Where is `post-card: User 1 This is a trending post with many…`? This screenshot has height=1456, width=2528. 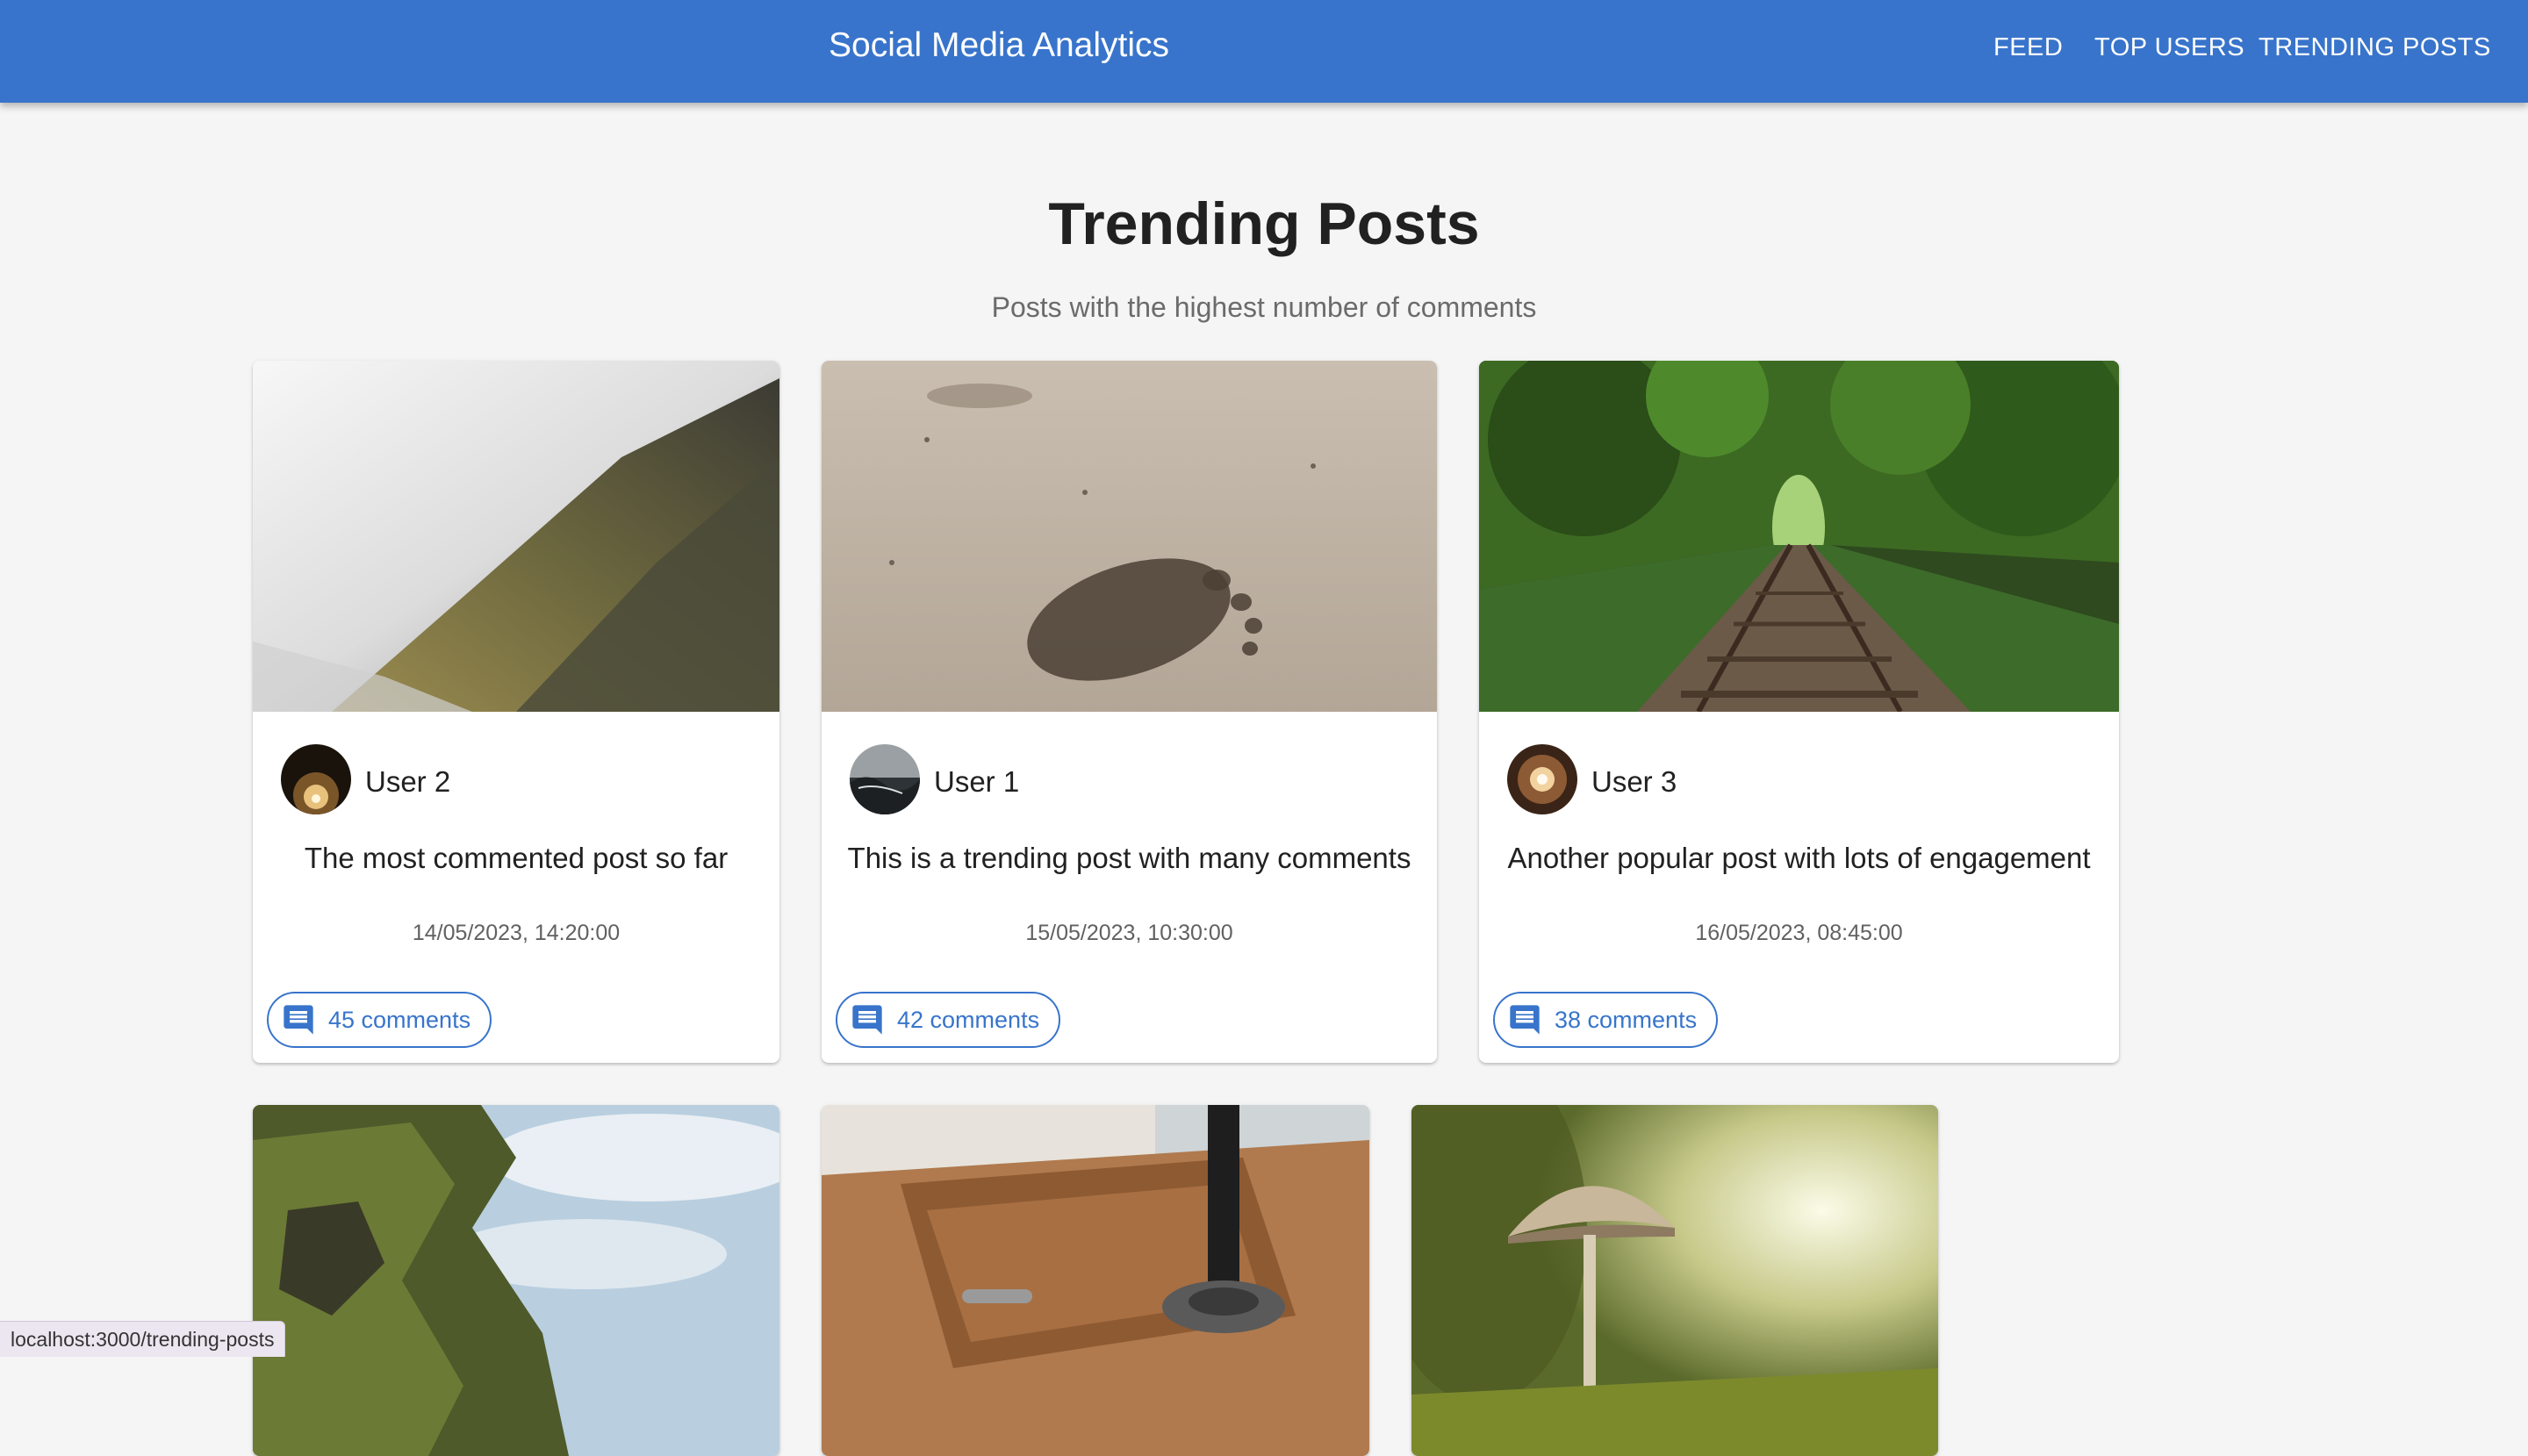 post-card: User 1 This is a trending post with many… is located at coordinates (1130, 712).